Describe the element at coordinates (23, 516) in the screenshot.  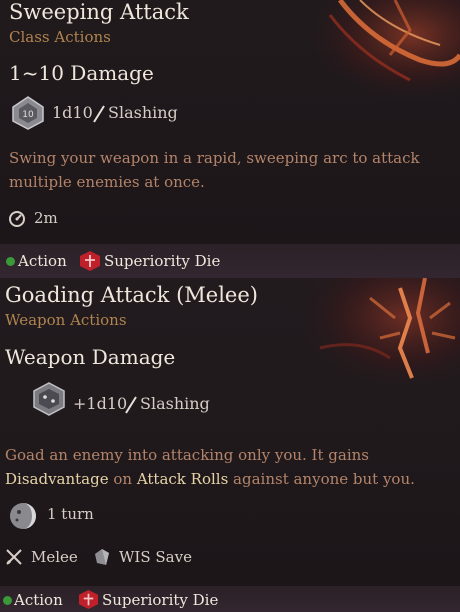
I see `duration-icon` at that location.